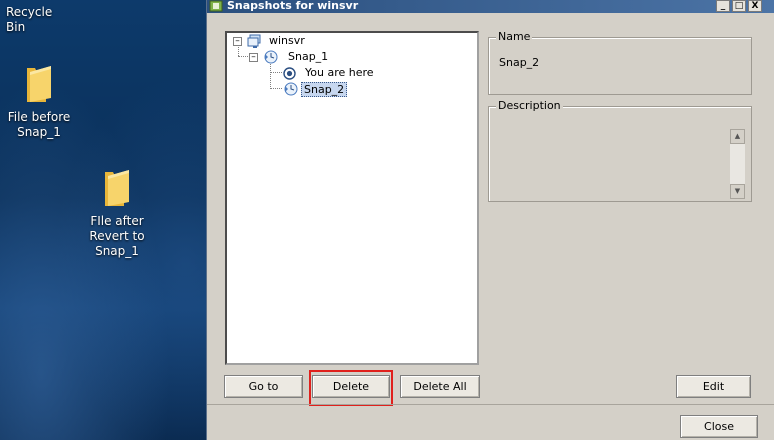 The height and width of the screenshot is (440, 774). I want to click on close-button: Close, so click(719, 426).